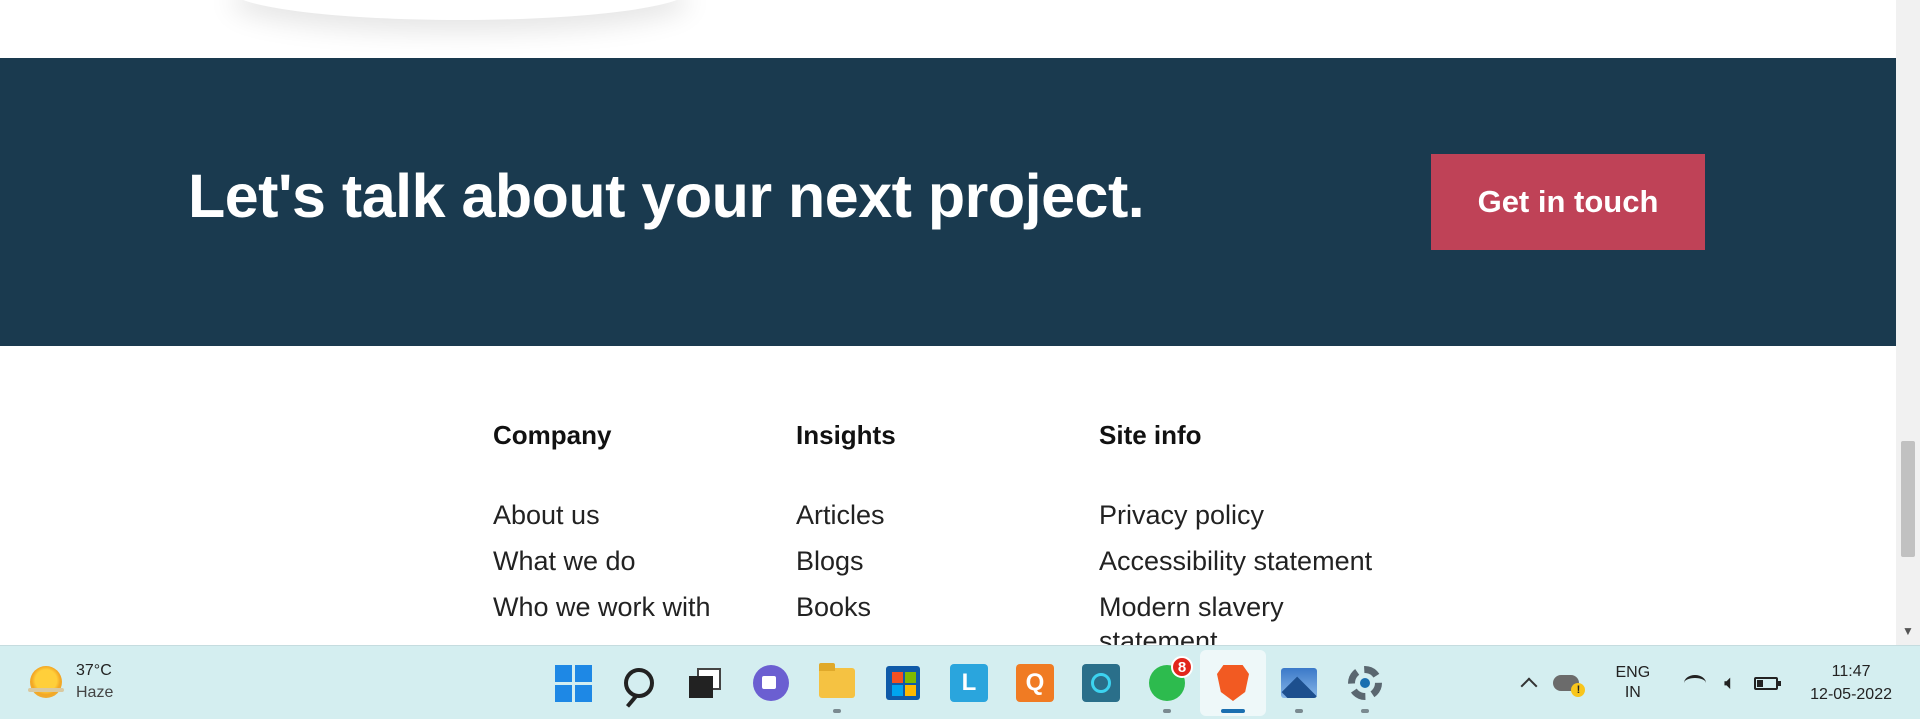 The height and width of the screenshot is (719, 1920). I want to click on speaker-icon: 🔈︎, so click(1730, 682).